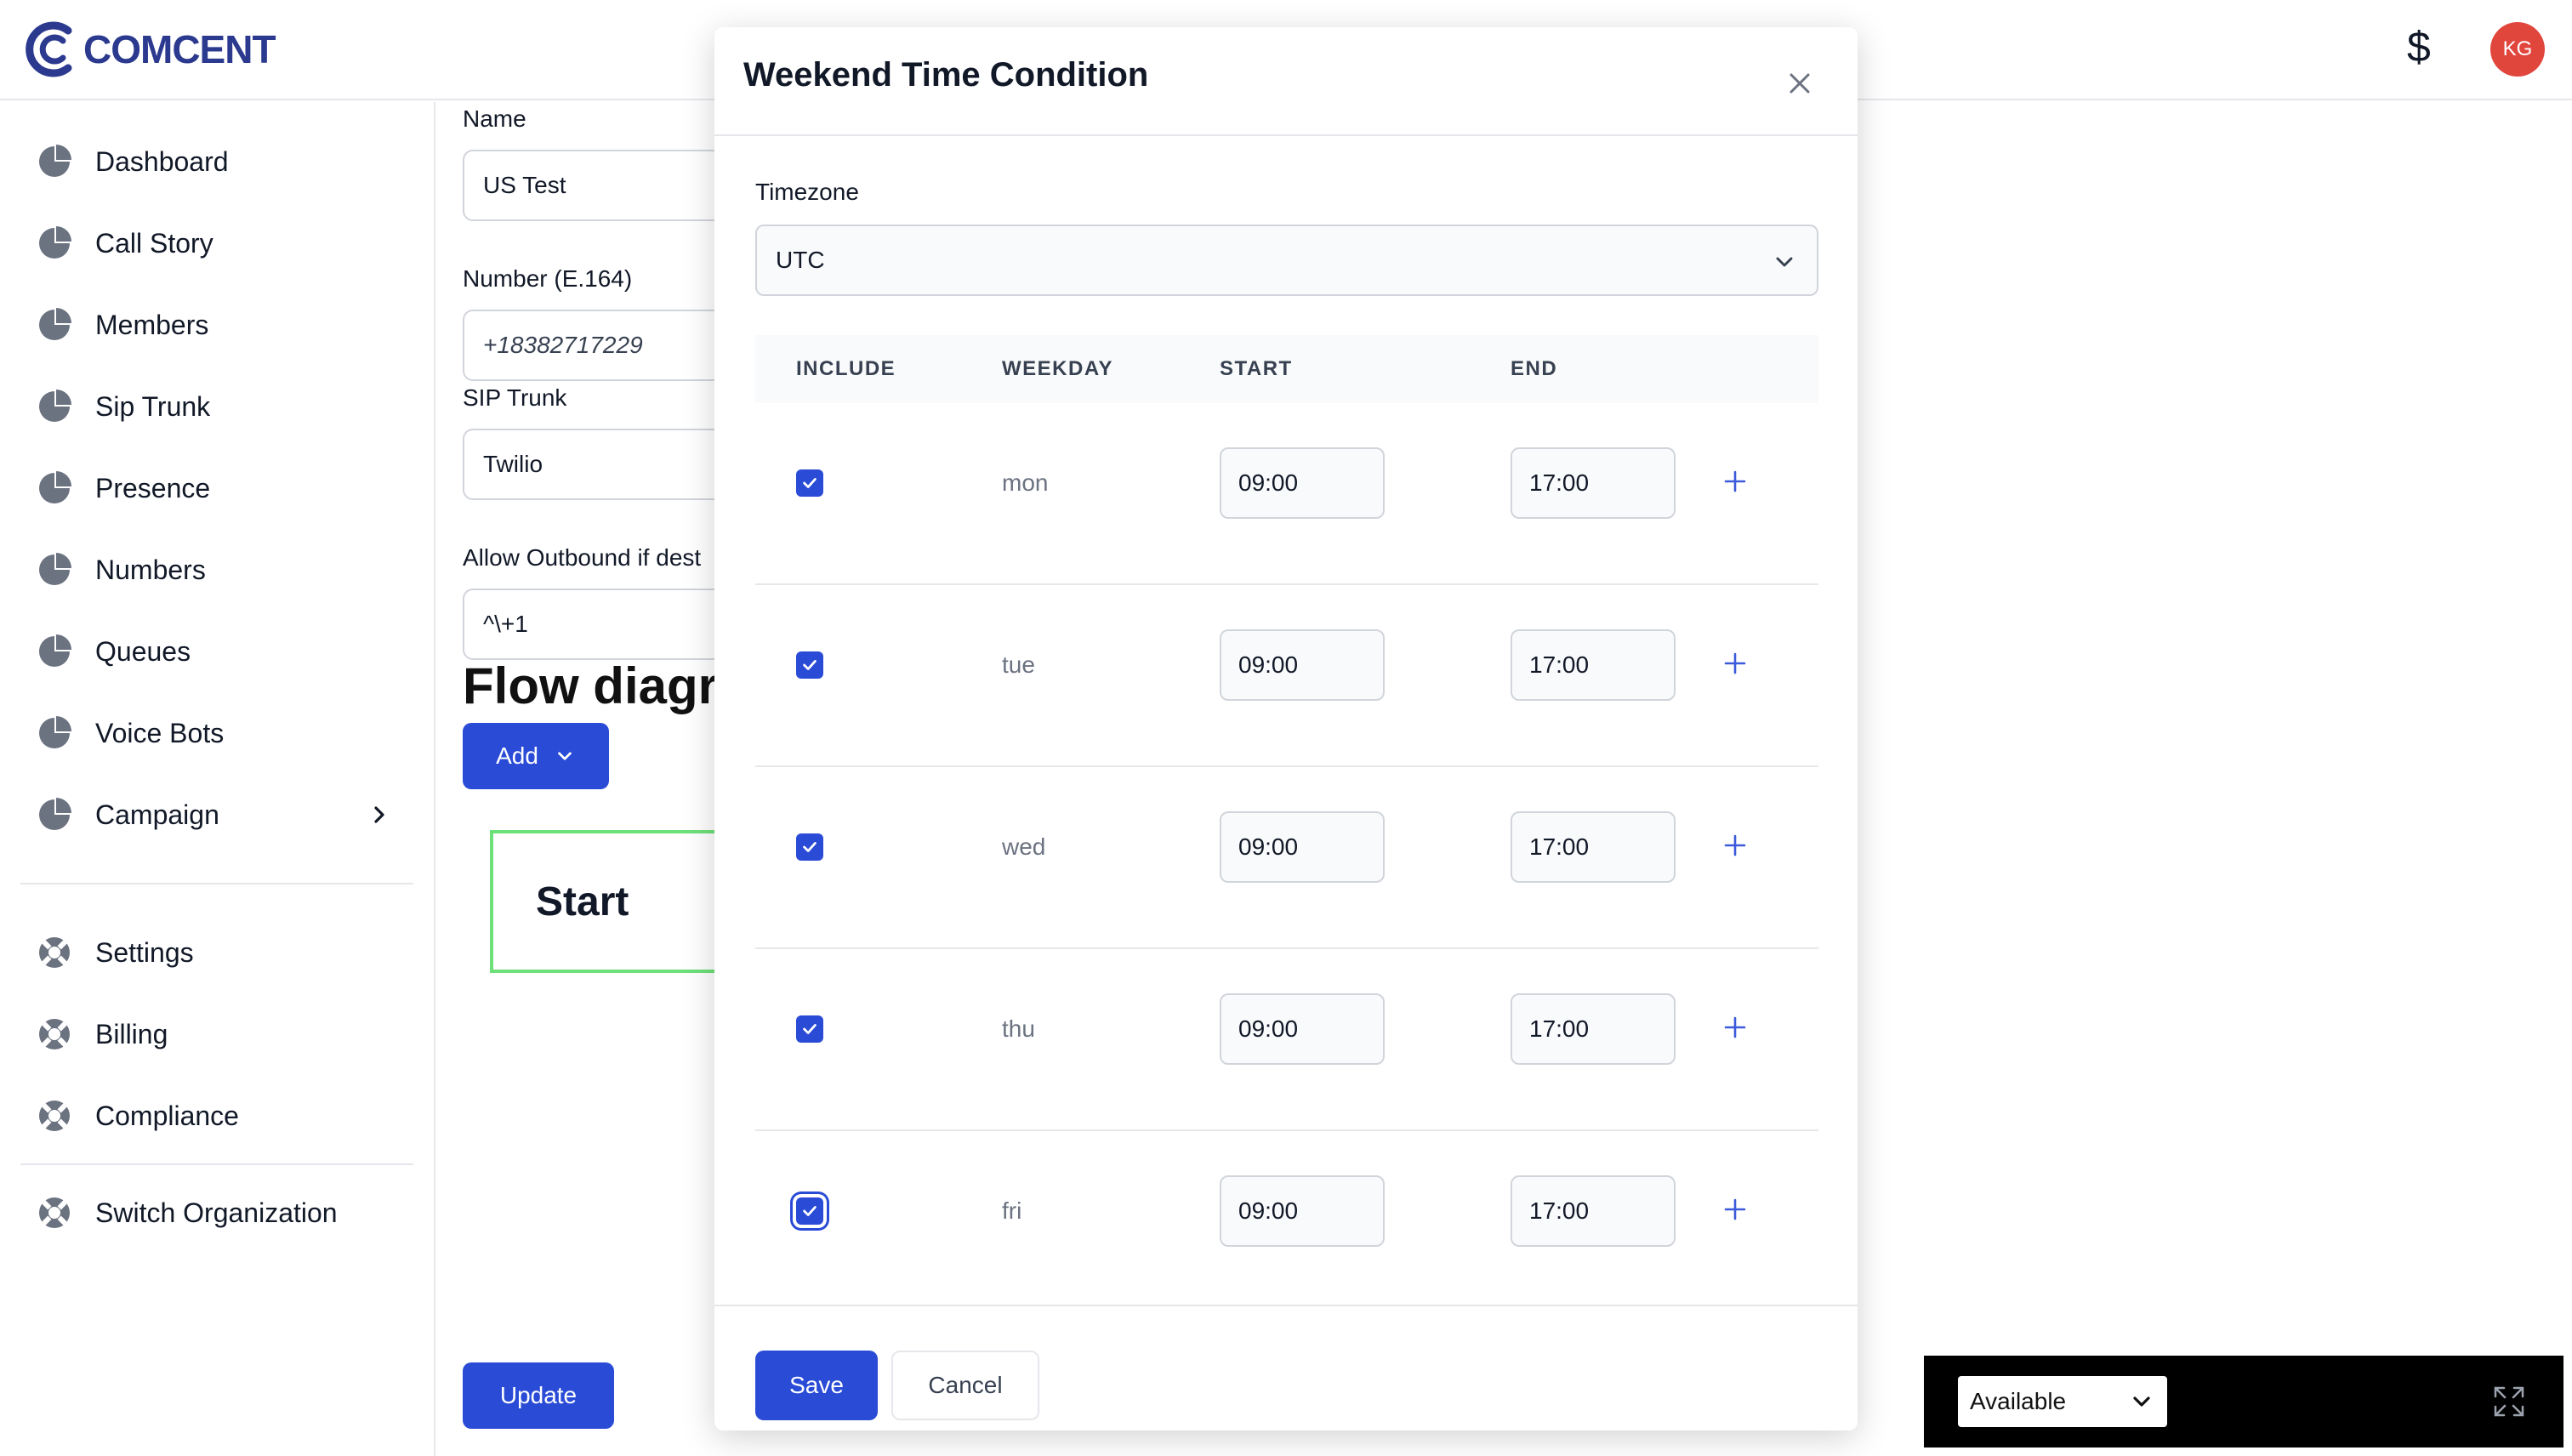  Describe the element at coordinates (1026, 482) in the screenshot. I see `weekday-label: mon` at that location.